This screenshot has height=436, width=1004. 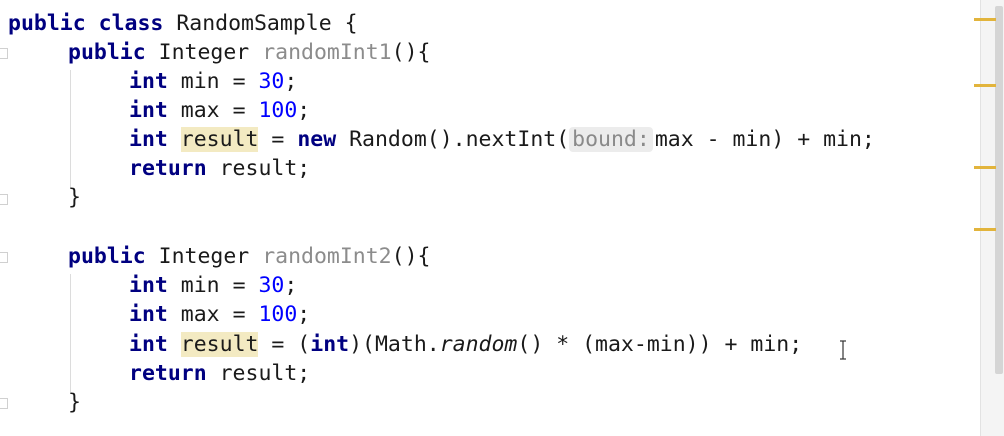 What do you see at coordinates (317, 139) in the screenshot?
I see `keyword-new: new` at bounding box center [317, 139].